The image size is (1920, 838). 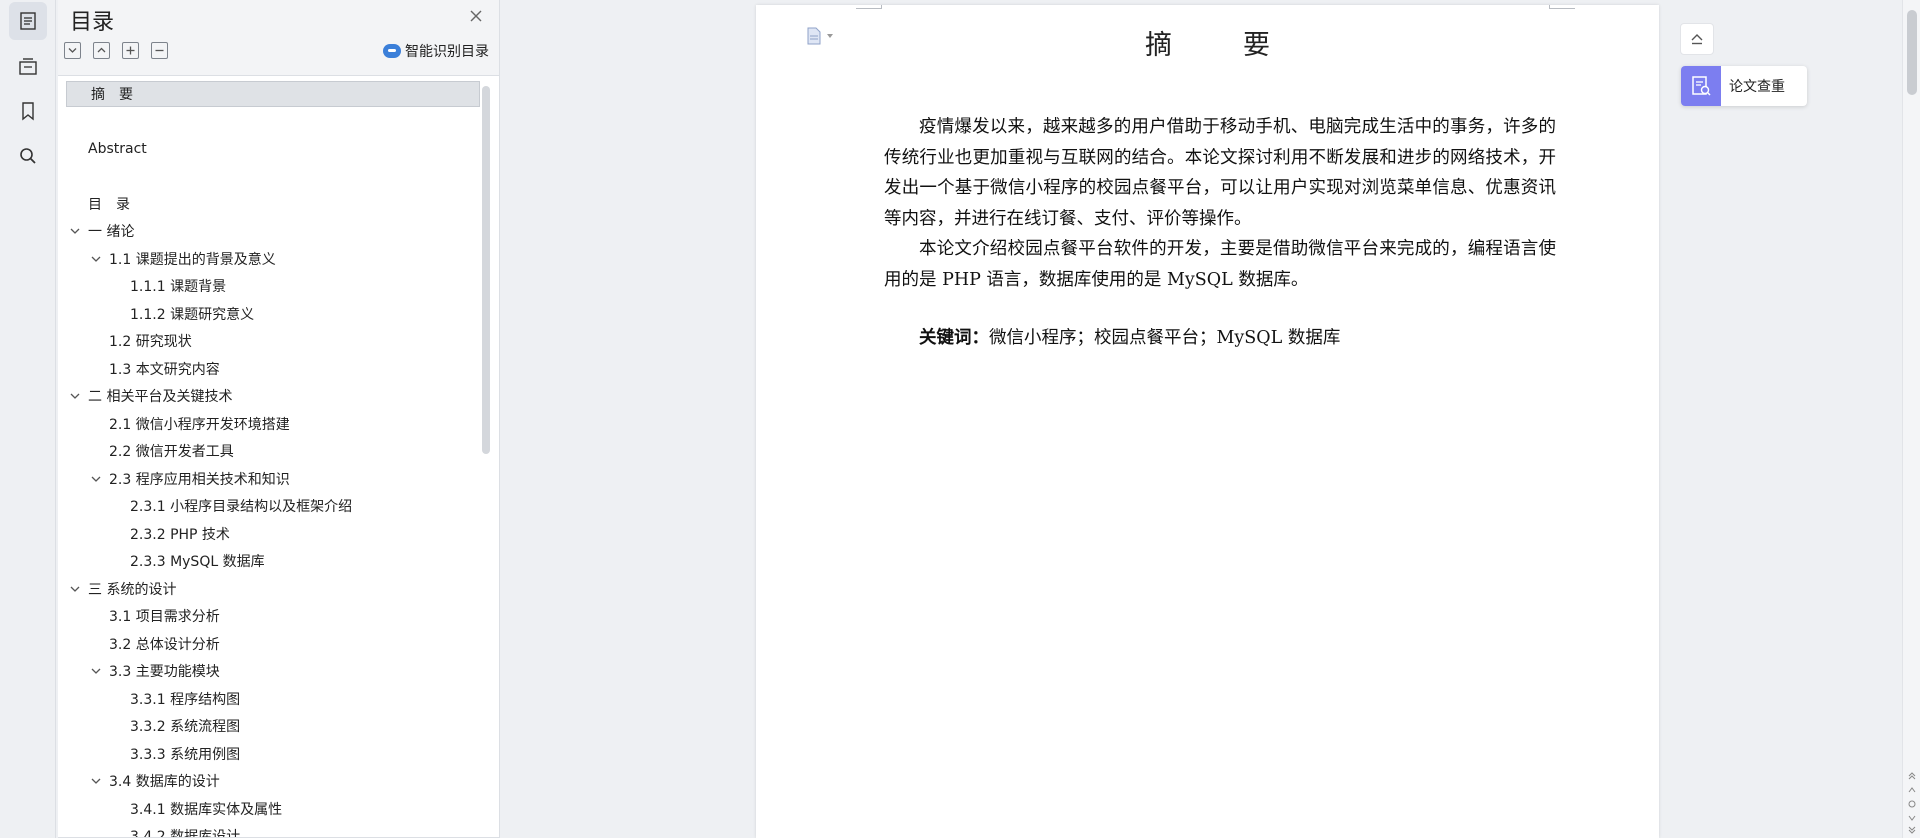 What do you see at coordinates (1912, 804) in the screenshot?
I see `select-browse-object-icon` at bounding box center [1912, 804].